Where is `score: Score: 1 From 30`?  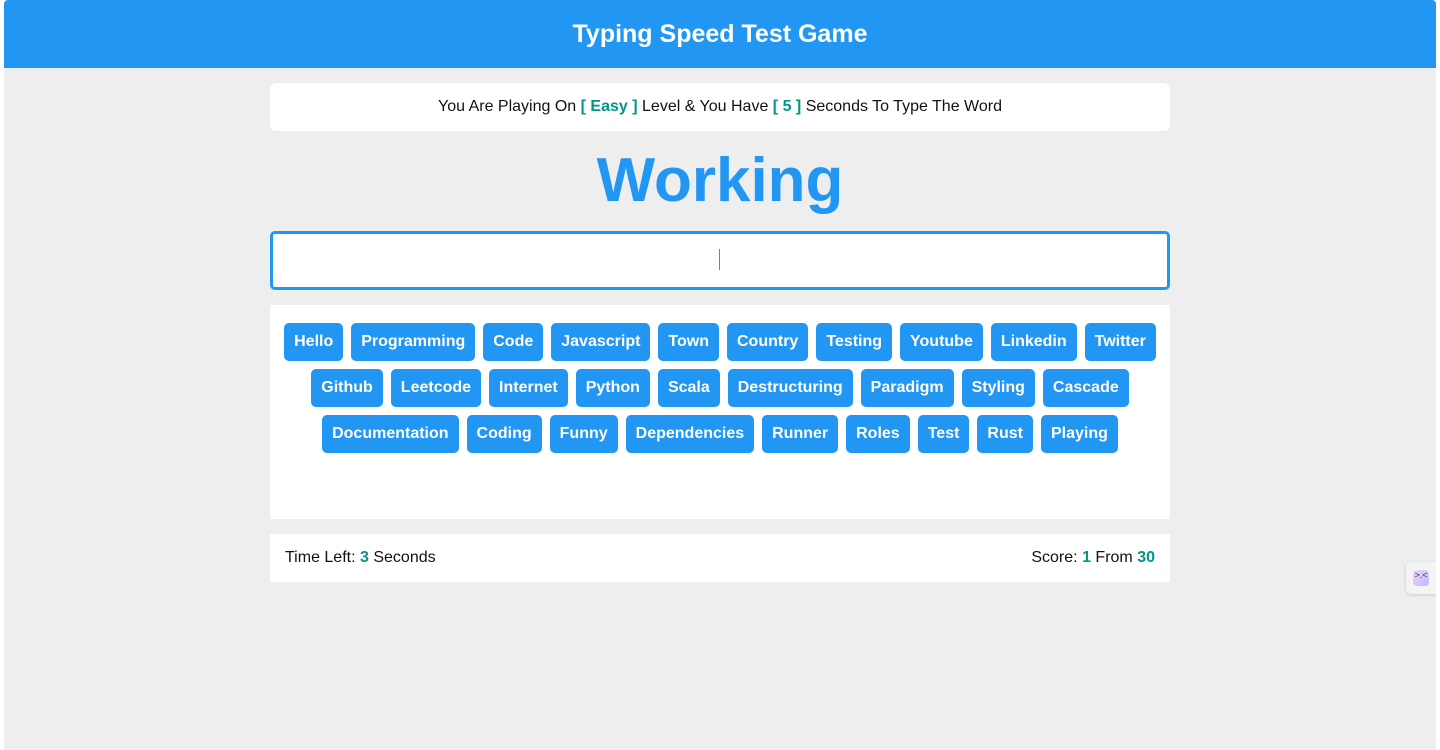
score: Score: 1 From 30 is located at coordinates (1093, 558).